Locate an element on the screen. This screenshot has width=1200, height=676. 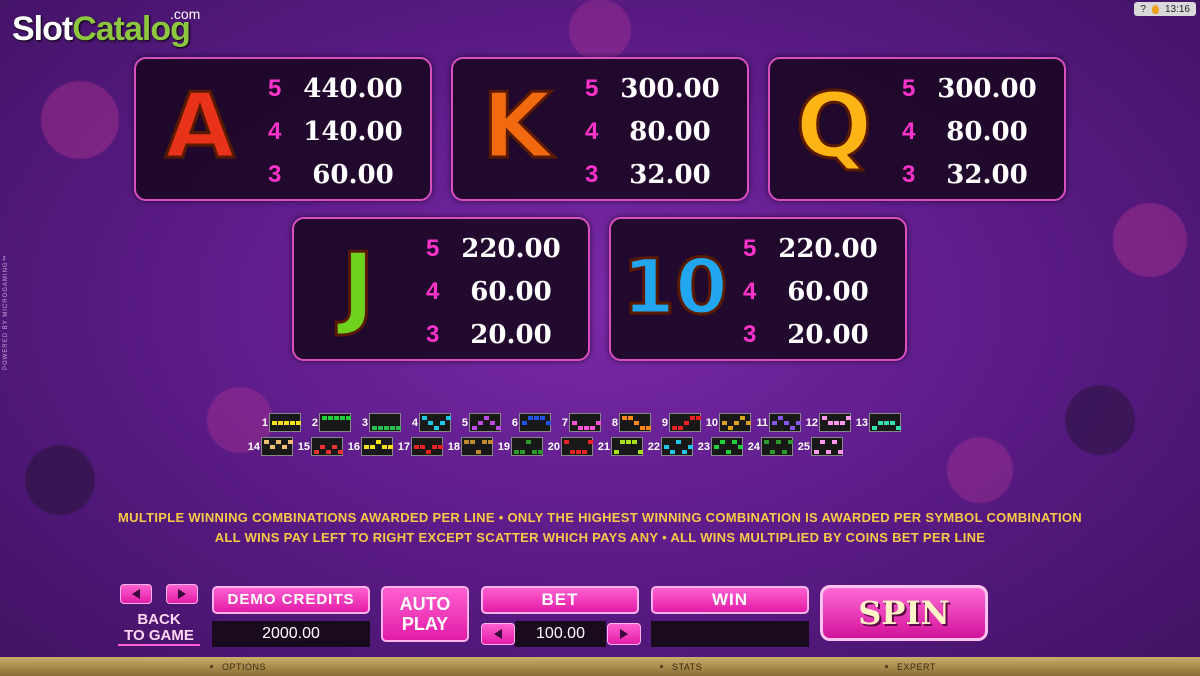
pay-value: 60.00 is located at coordinates (828, 291).